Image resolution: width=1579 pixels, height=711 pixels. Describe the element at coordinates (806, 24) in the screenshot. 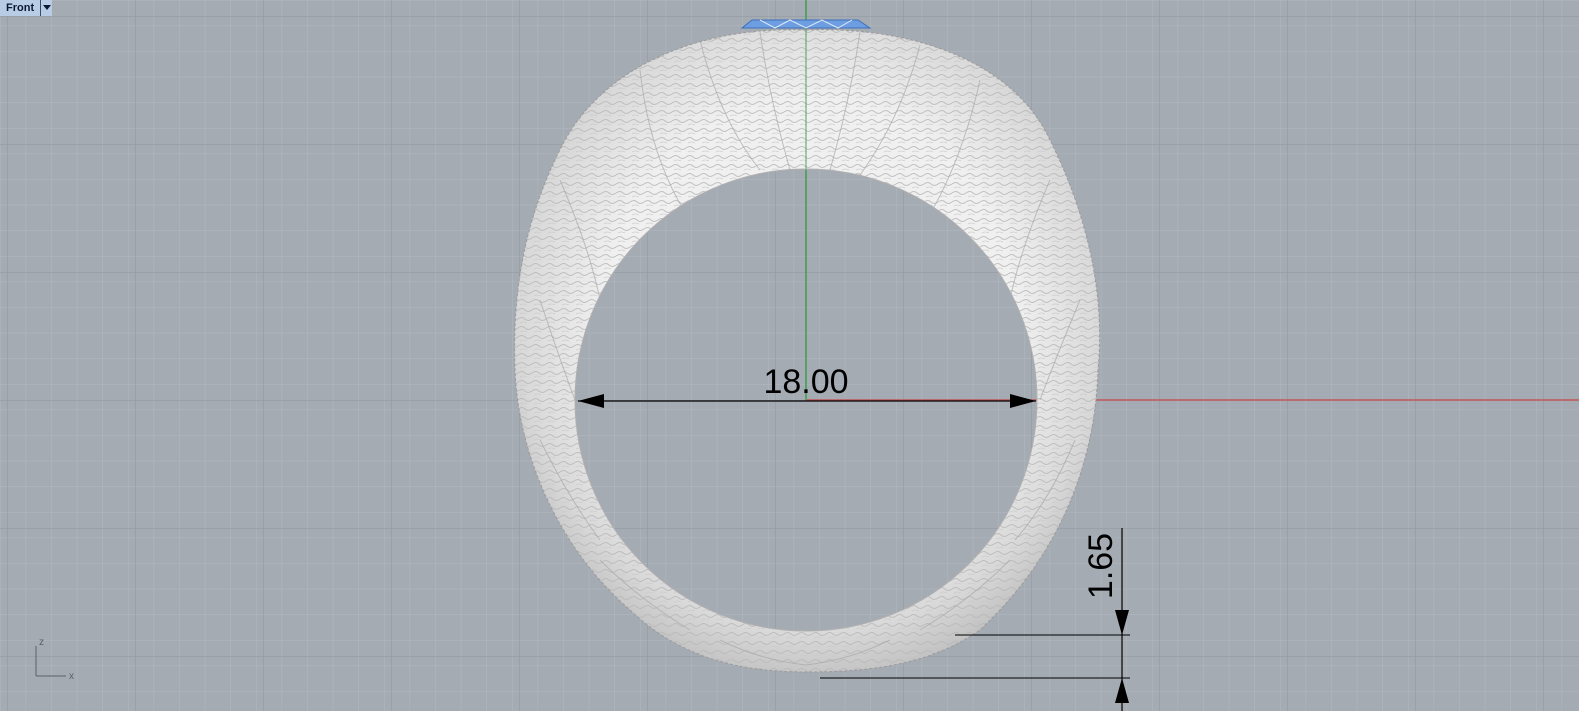

I see `gem-prongs` at that location.